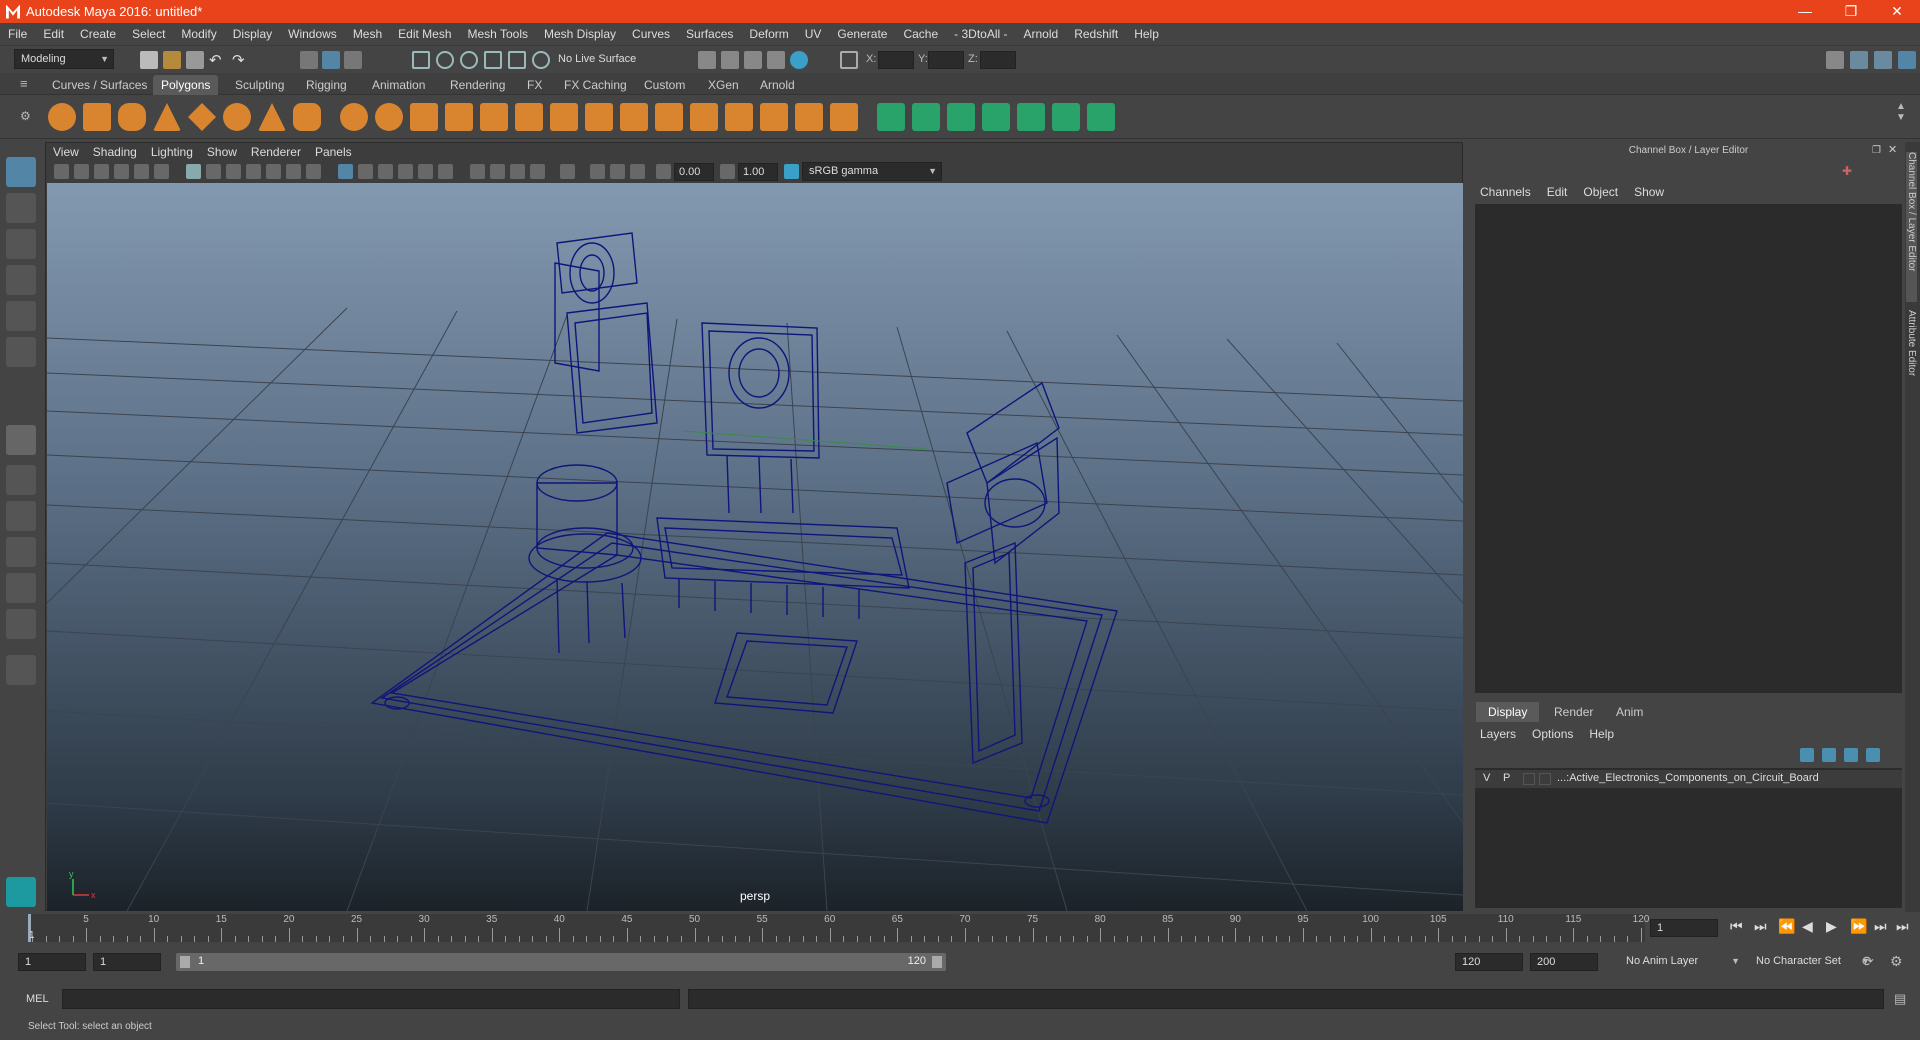  Describe the element at coordinates (651, 34) in the screenshot. I see `menu-curves: Curves` at that location.